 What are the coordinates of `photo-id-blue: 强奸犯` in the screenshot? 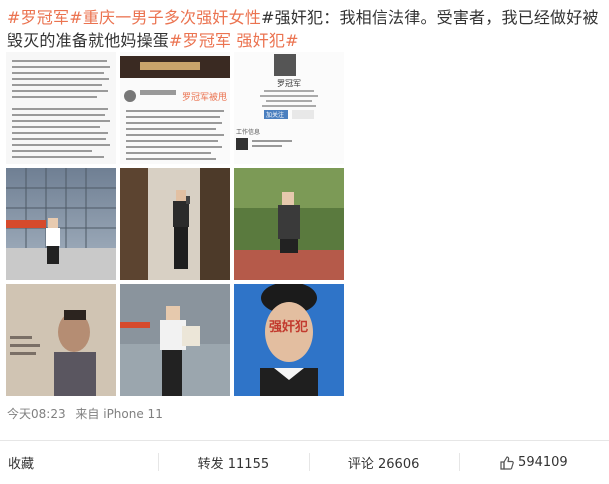 It's located at (289, 340).